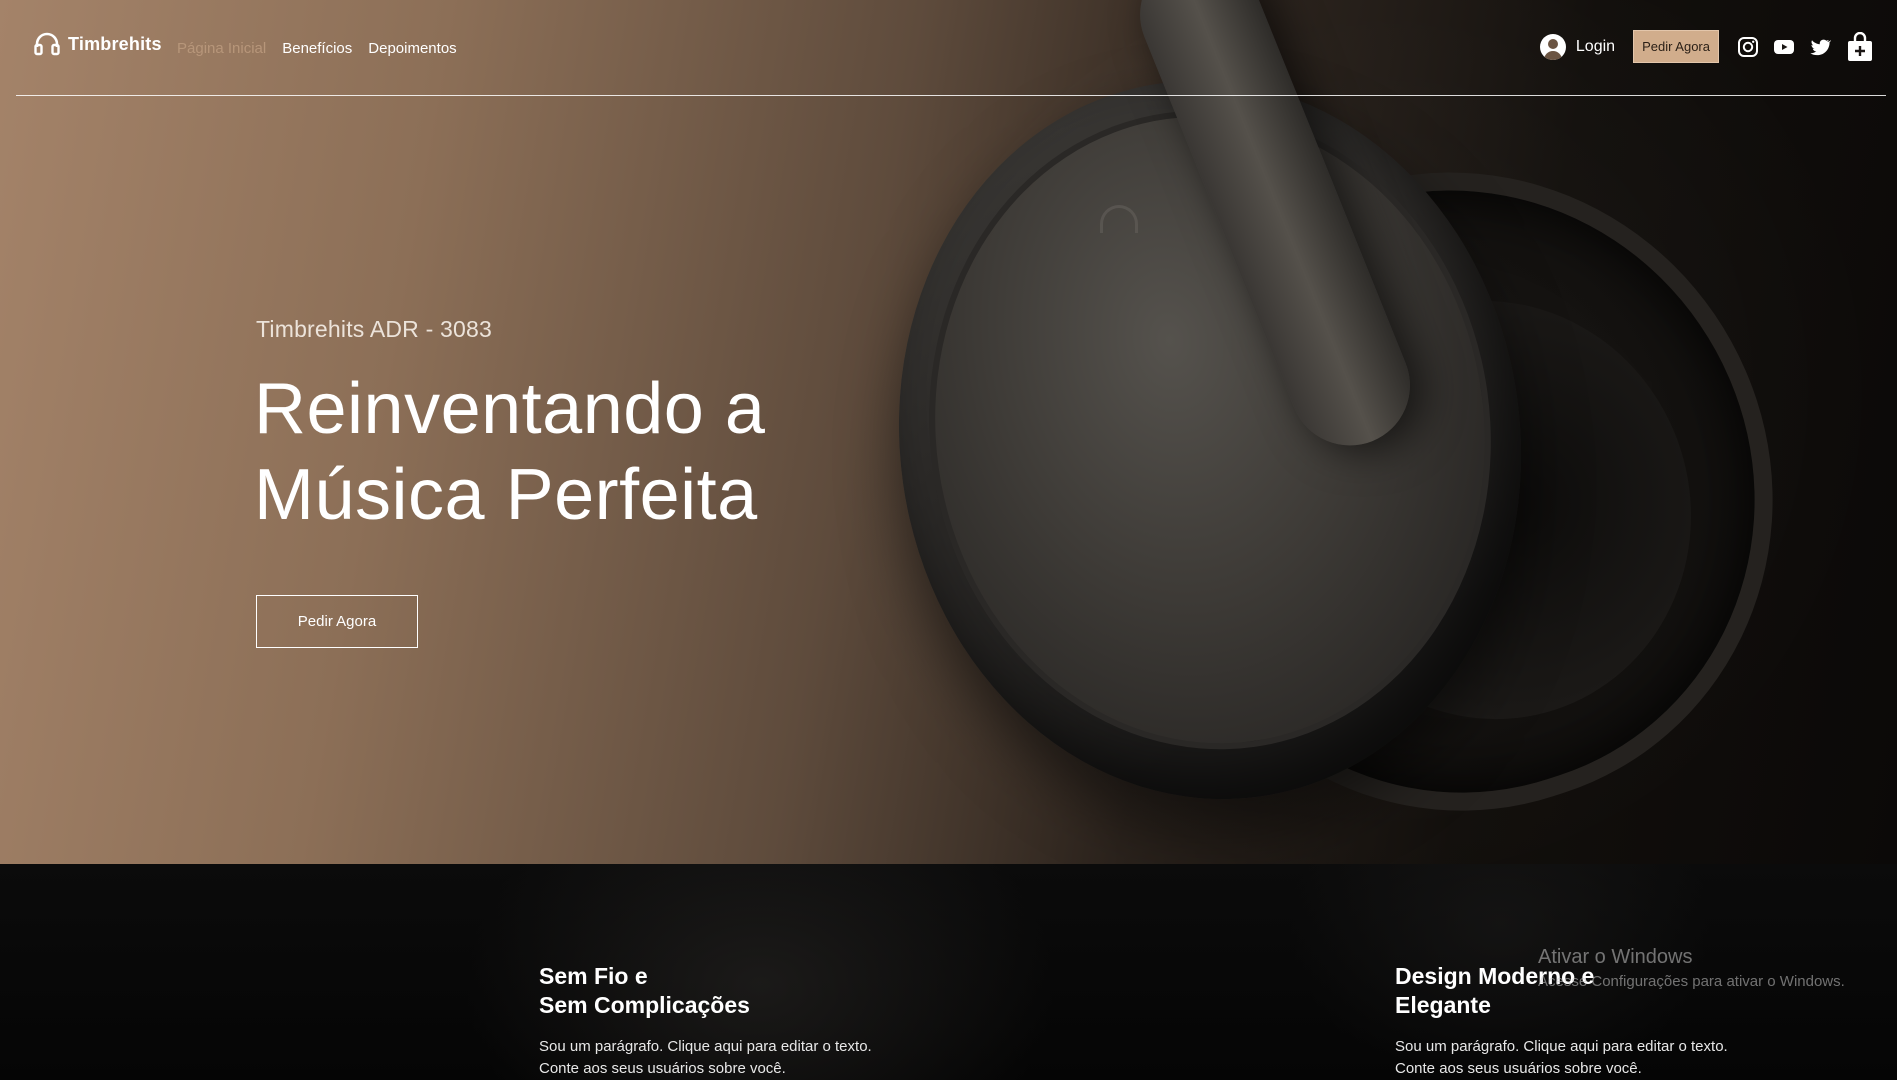 This screenshot has height=1080, width=1897. Describe the element at coordinates (729, 991) in the screenshot. I see `feature-title: Sem Fio e Sem Complicações` at that location.